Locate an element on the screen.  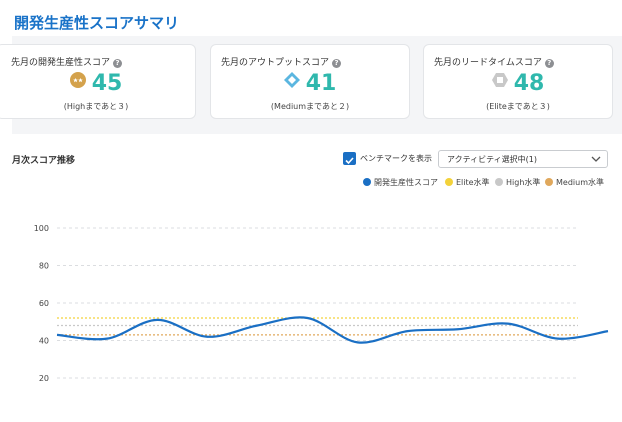
y-tick-label: 80 is located at coordinates (44, 266).